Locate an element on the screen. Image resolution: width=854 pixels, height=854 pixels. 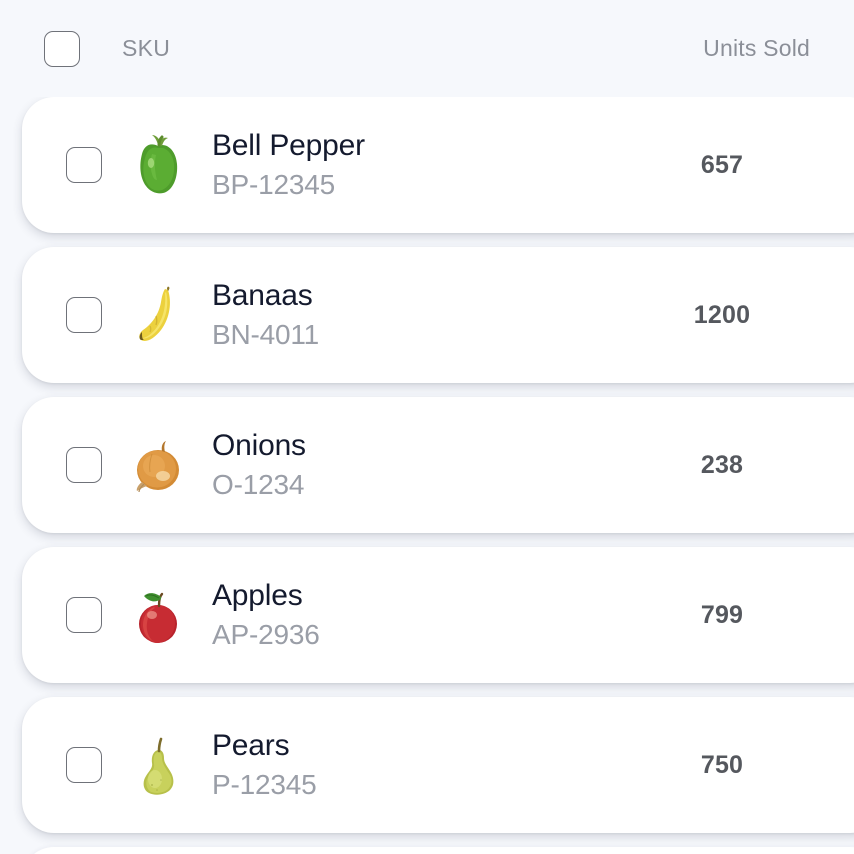
units-sold-value: 799 is located at coordinates (722, 614).